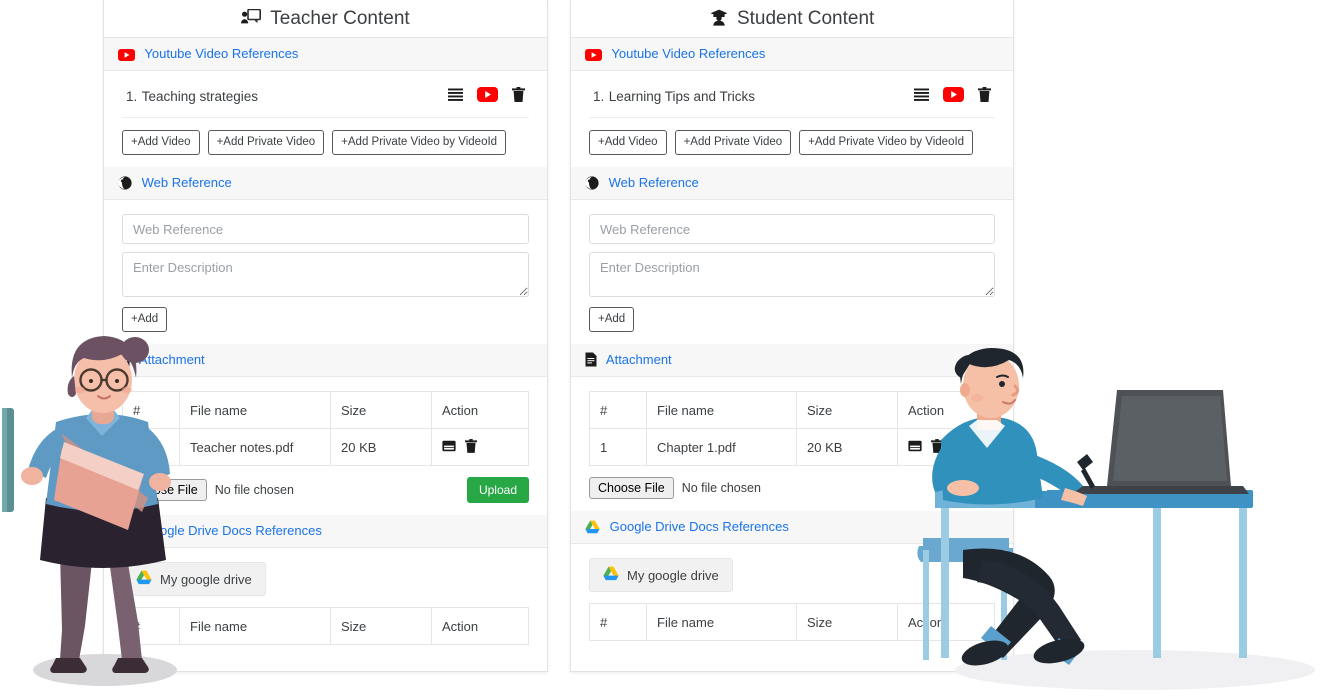 The height and width of the screenshot is (698, 1323). What do you see at coordinates (792, 608) in the screenshot?
I see `student-drive-section-body: My google drive # File name Size Action` at bounding box center [792, 608].